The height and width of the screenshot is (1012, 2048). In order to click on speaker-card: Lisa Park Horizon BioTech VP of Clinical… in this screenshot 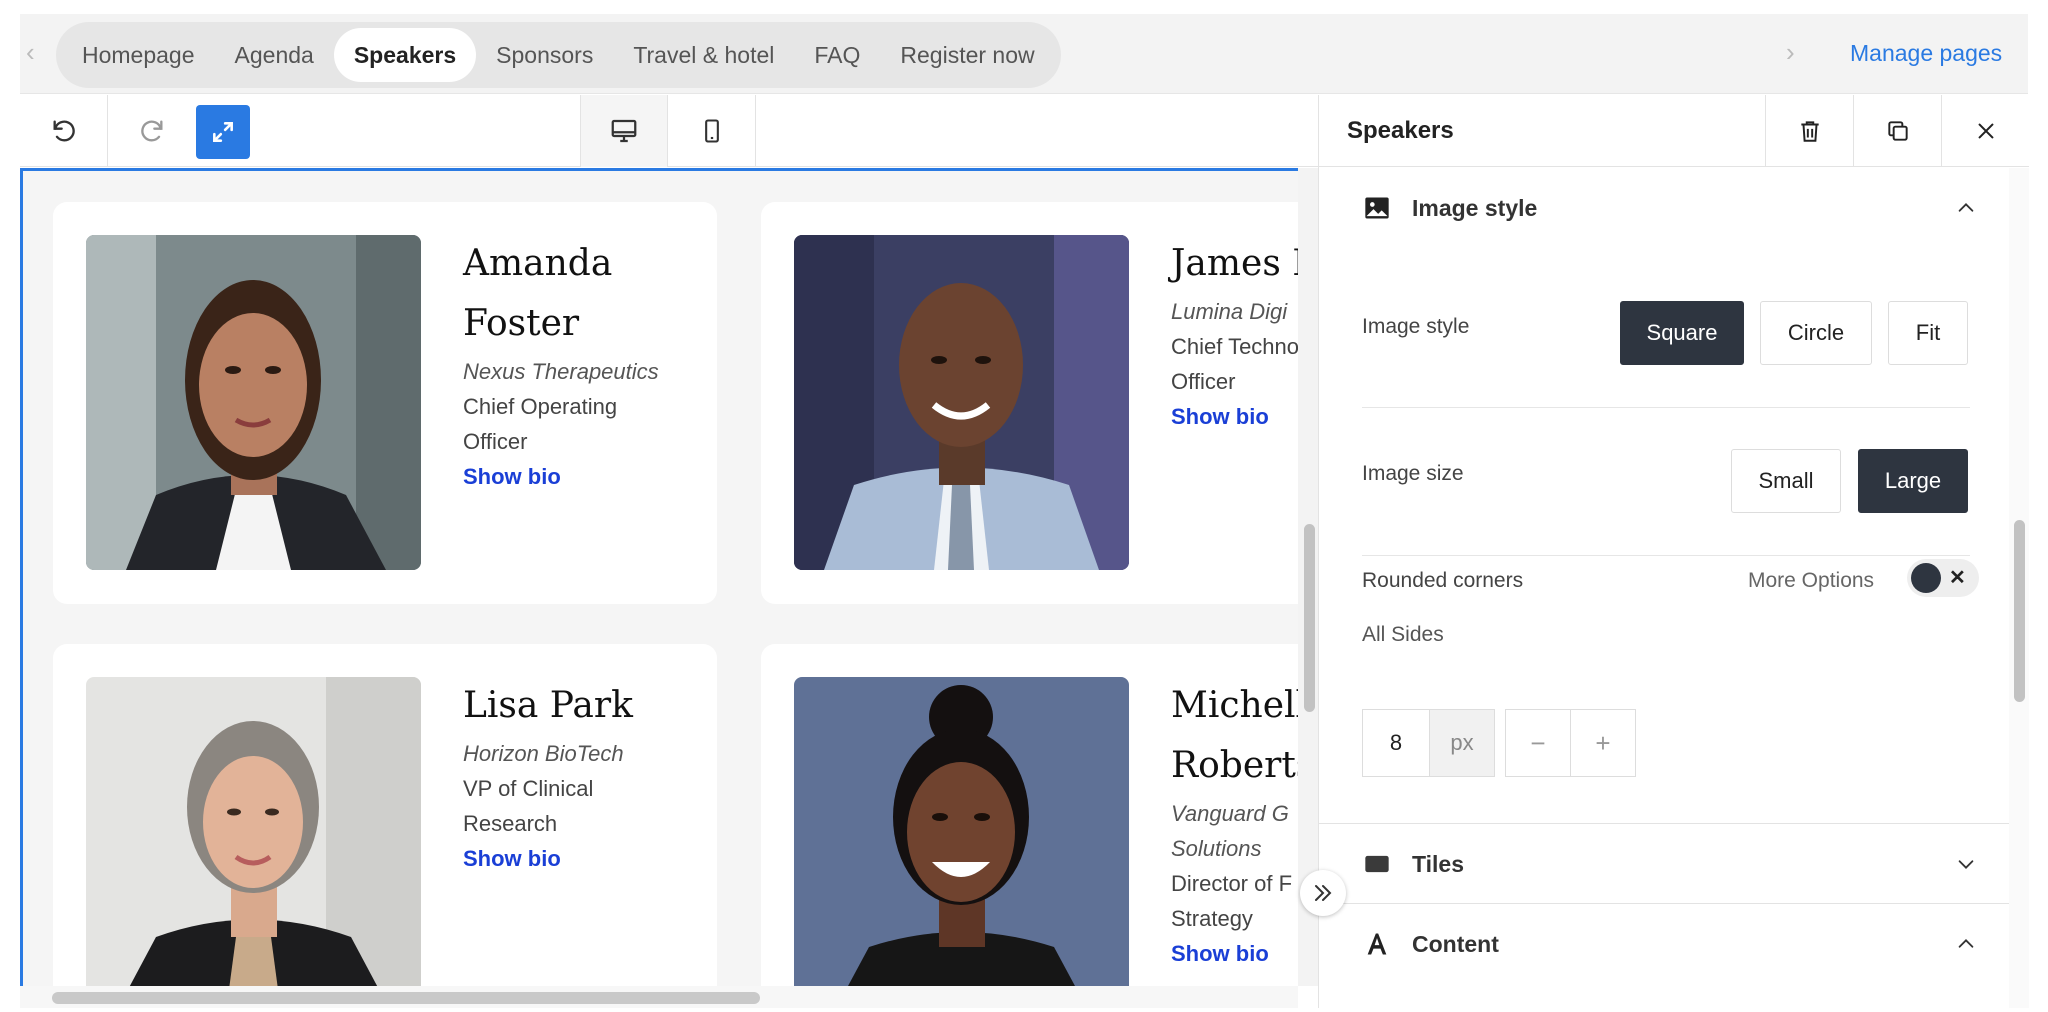, I will do `click(385, 815)`.